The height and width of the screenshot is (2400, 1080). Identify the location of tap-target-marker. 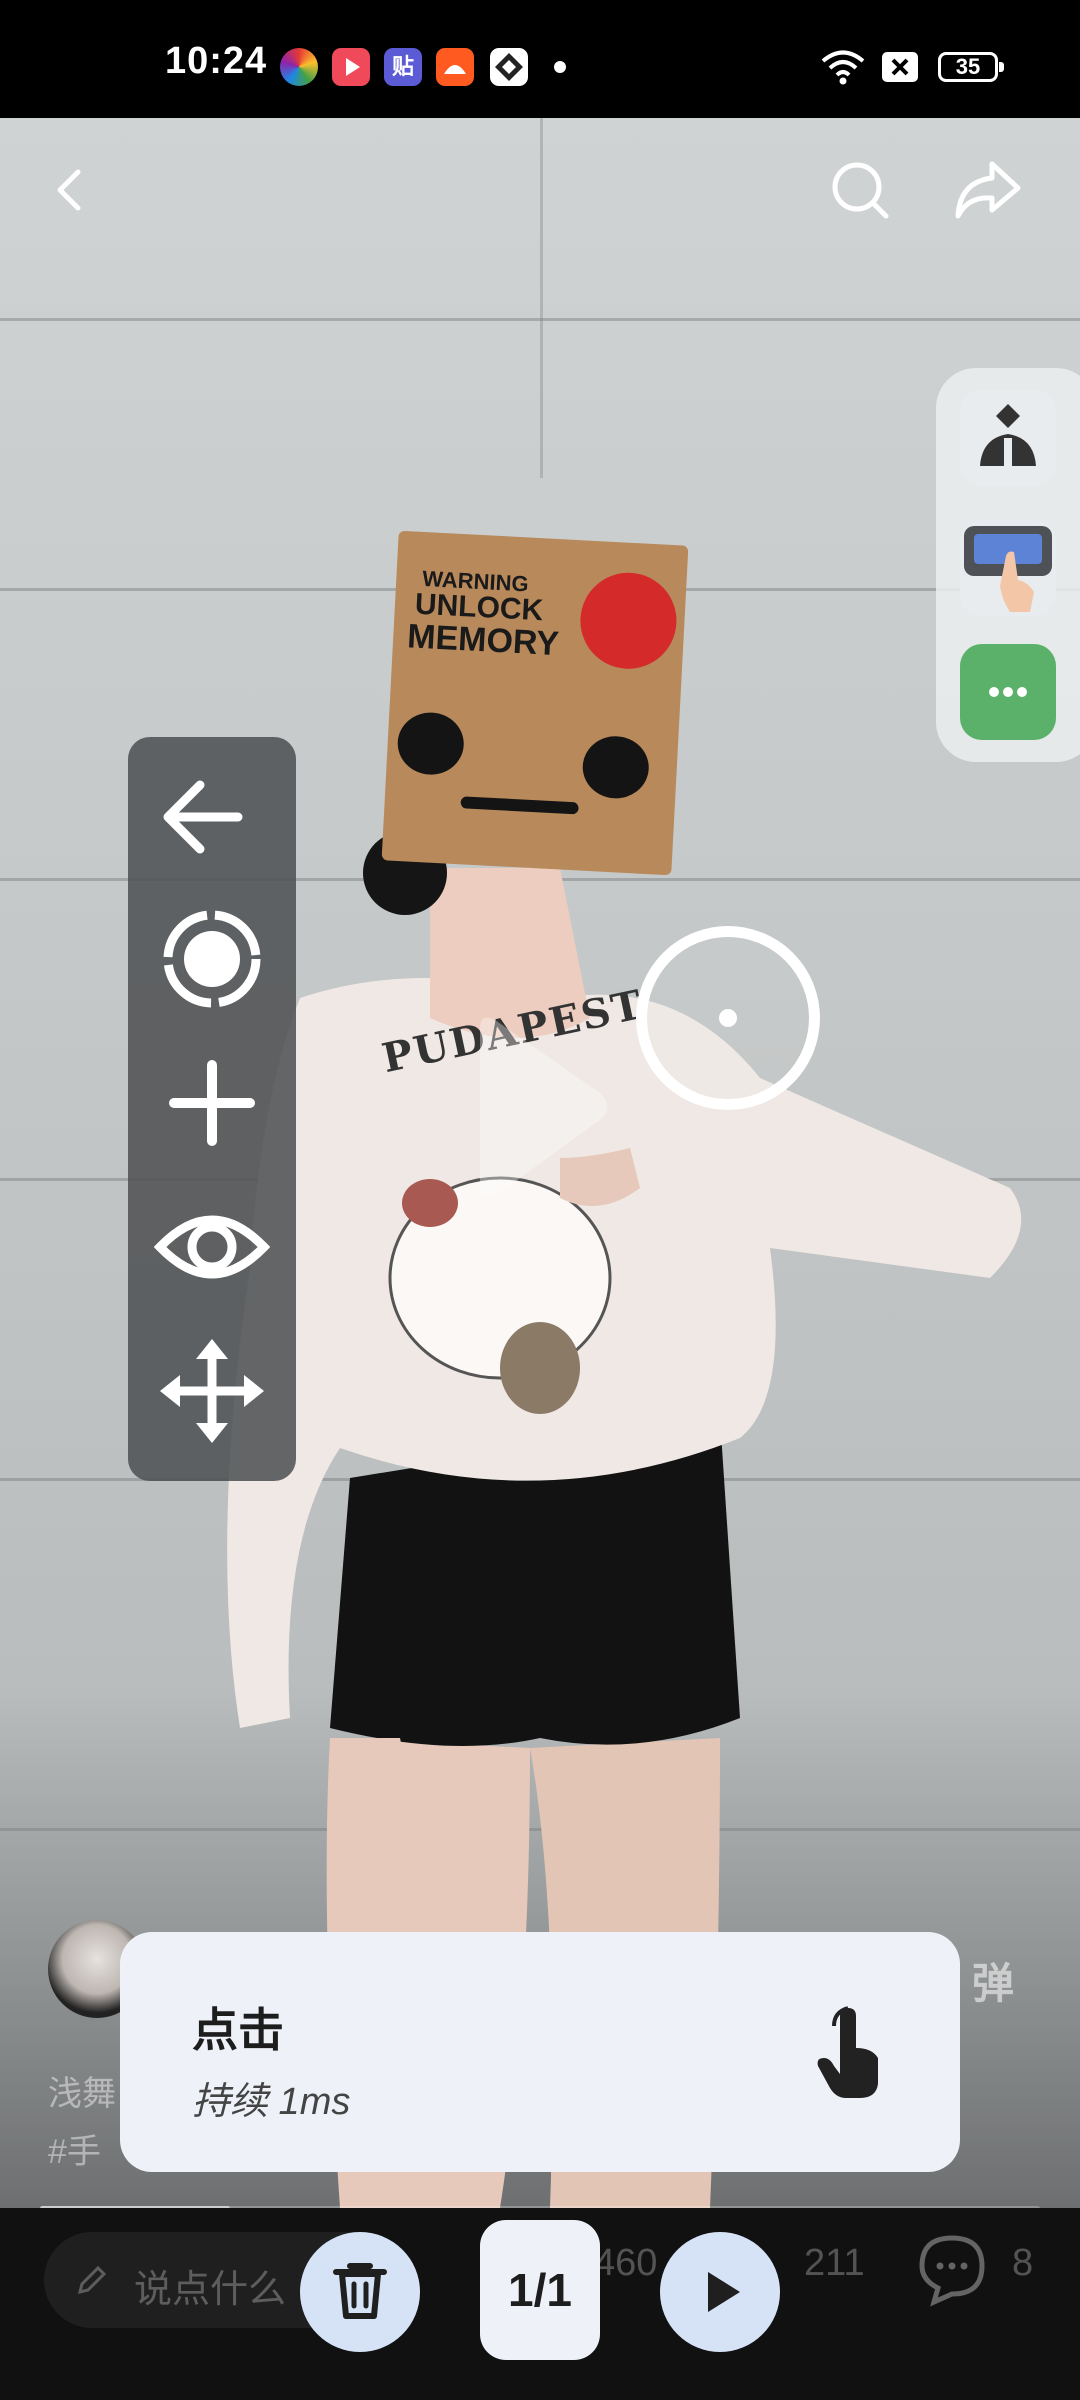
(728, 1018).